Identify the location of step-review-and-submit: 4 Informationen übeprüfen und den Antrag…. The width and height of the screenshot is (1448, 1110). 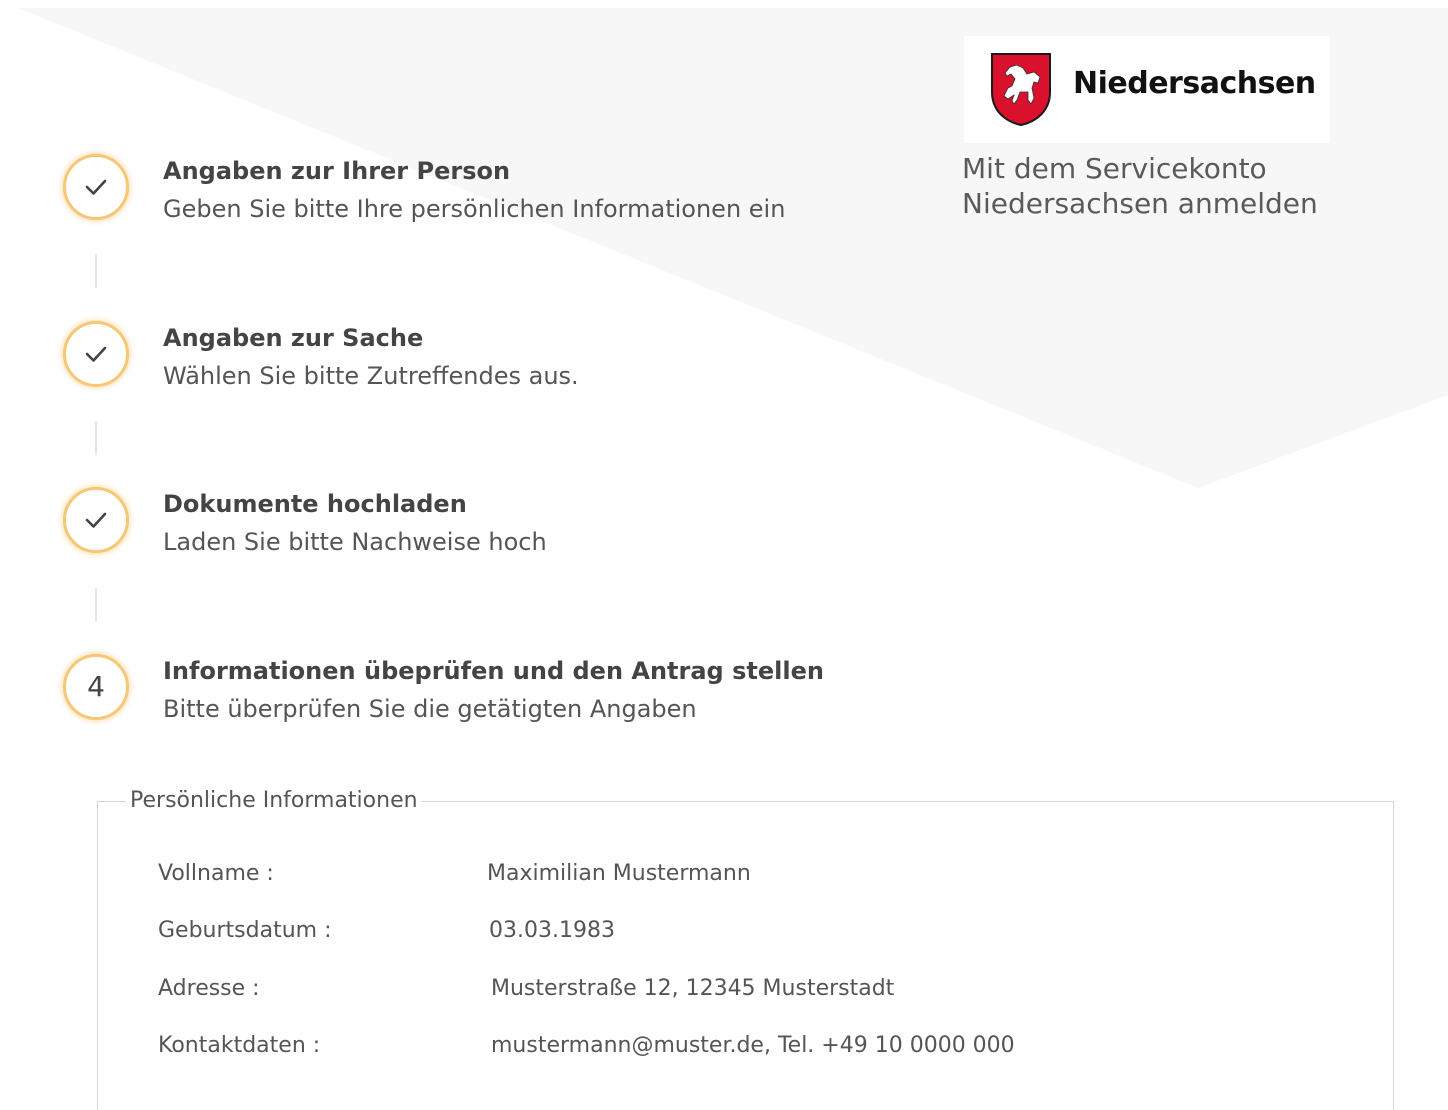
(490, 694).